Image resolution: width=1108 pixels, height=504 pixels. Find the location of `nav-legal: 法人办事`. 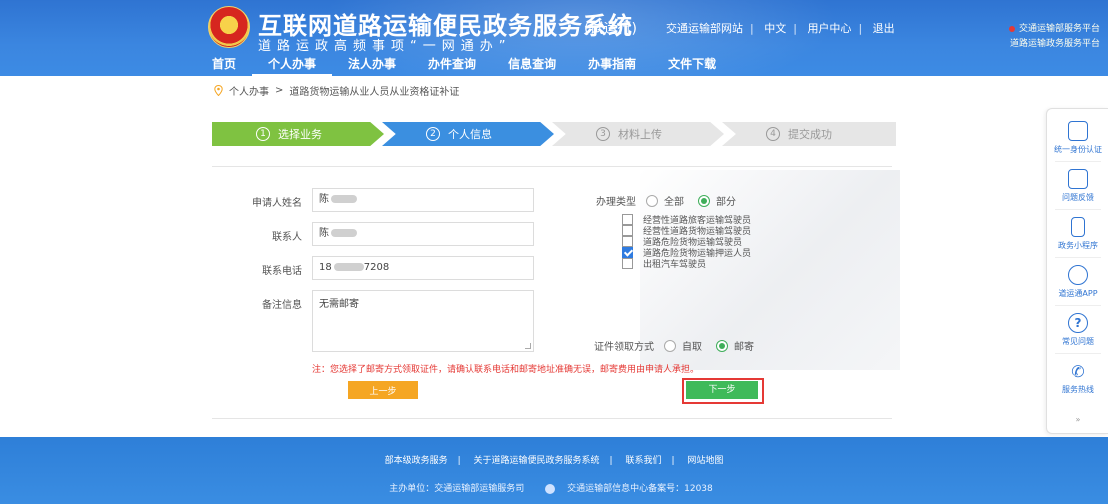

nav-legal: 法人办事 is located at coordinates (372, 65).